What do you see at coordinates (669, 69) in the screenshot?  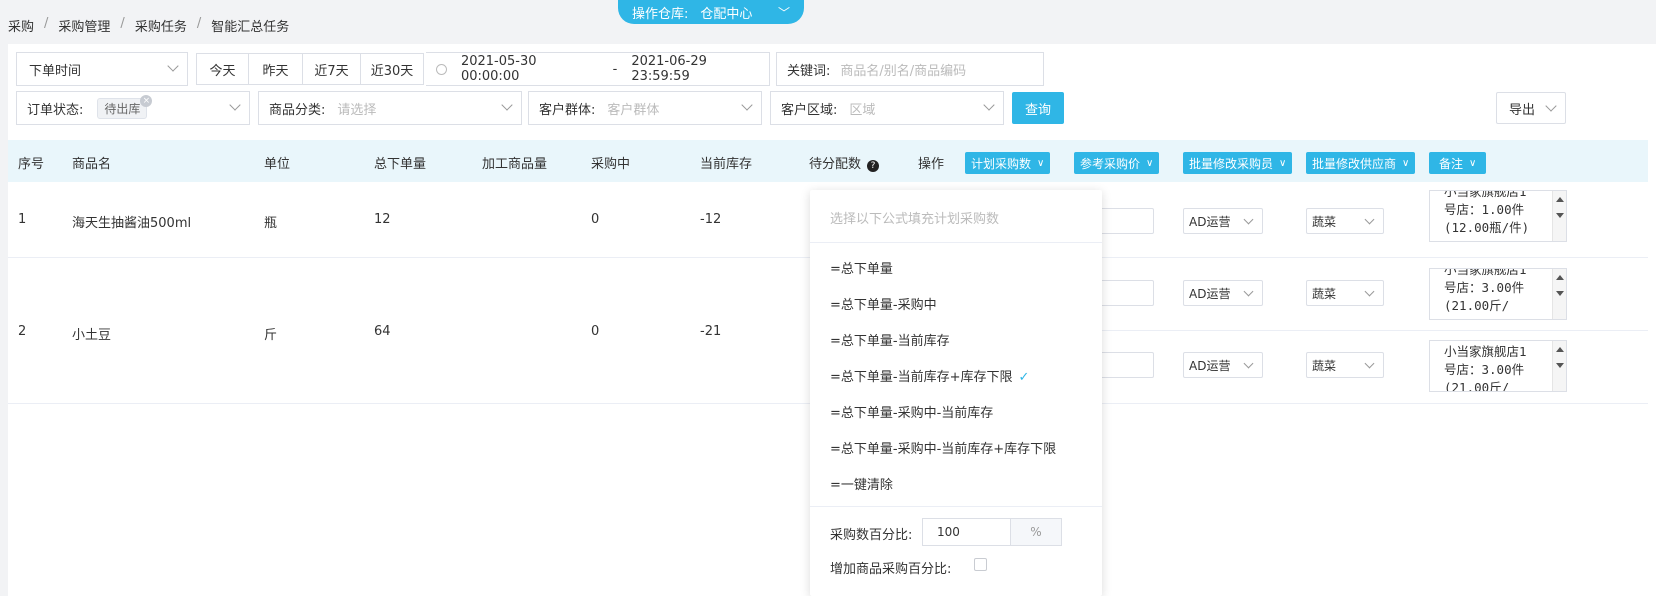 I see `date-end: 2021-06-29 23:59:59` at bounding box center [669, 69].